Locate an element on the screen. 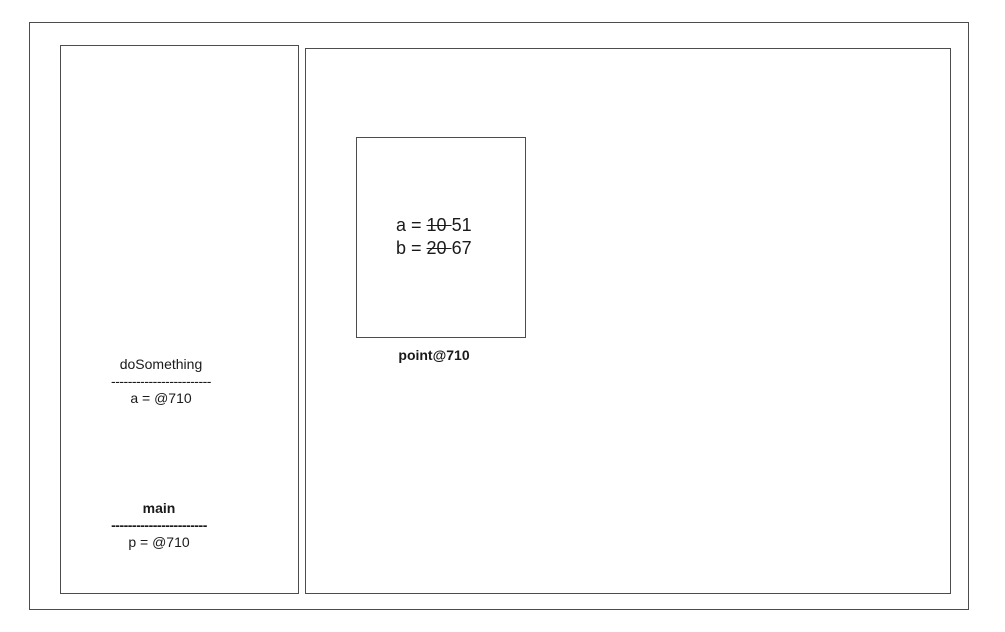  field-prefix: b = is located at coordinates (411, 248).